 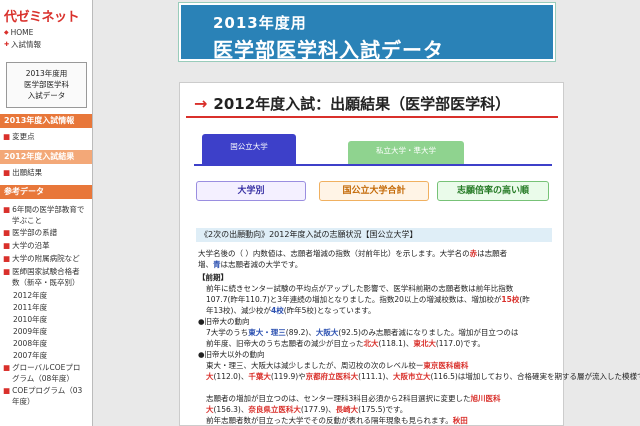 I want to click on sidebar-year-link: 2009年度, so click(x=30, y=331).